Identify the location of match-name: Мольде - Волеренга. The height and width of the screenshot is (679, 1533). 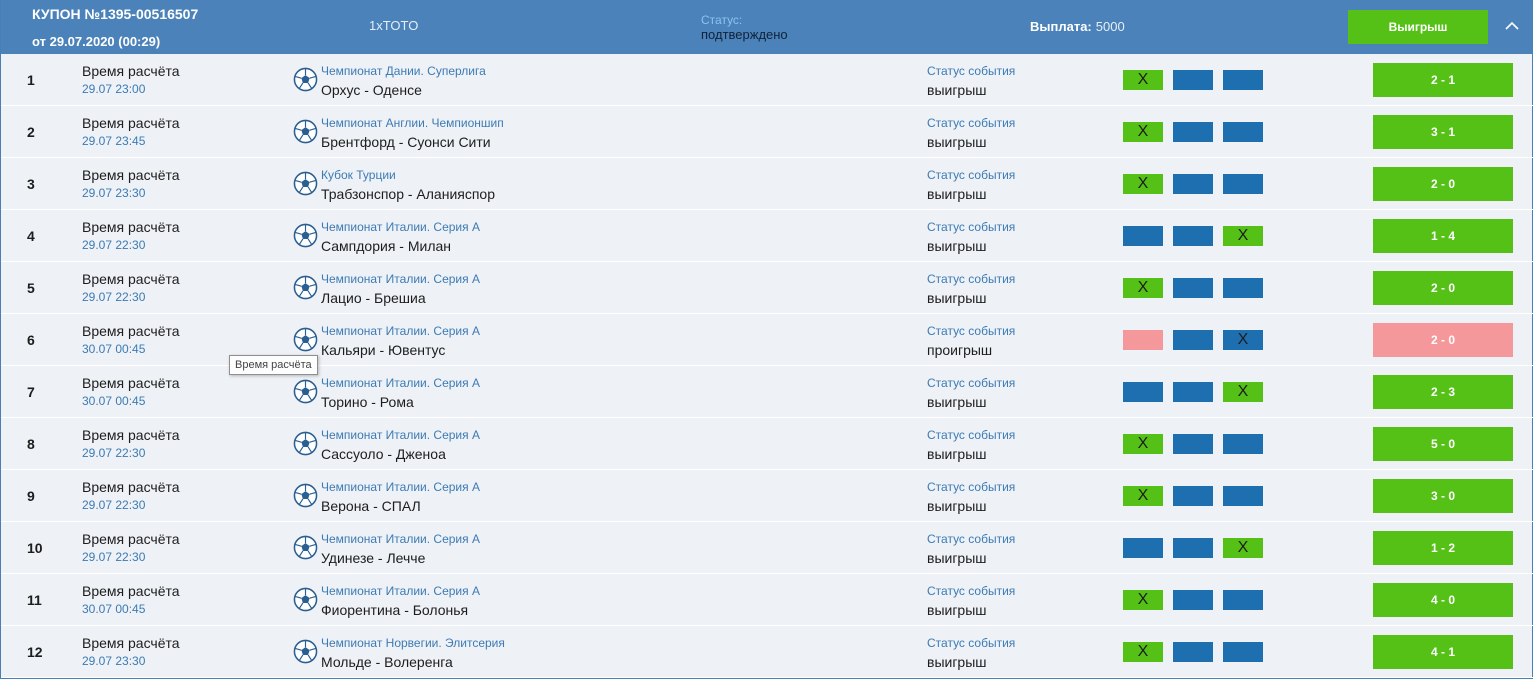
(387, 662).